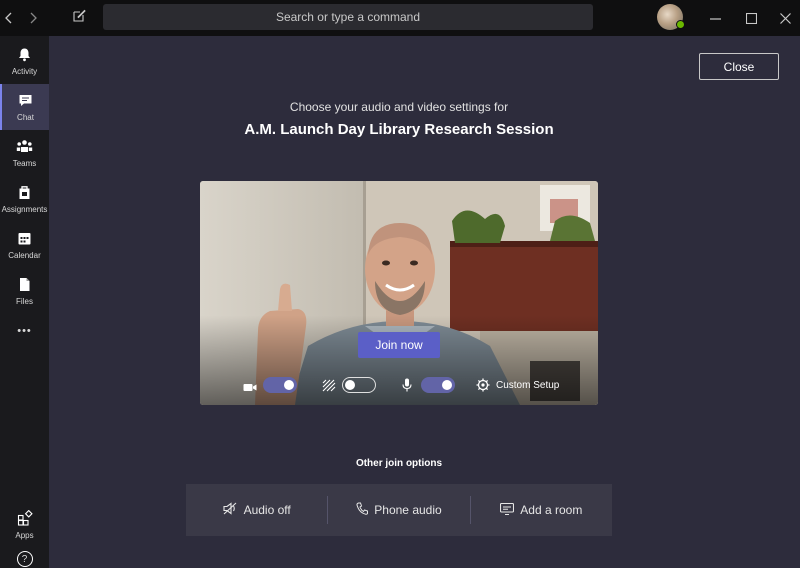 The height and width of the screenshot is (568, 800). I want to click on rail-item-apps: Apps, so click(24, 525).